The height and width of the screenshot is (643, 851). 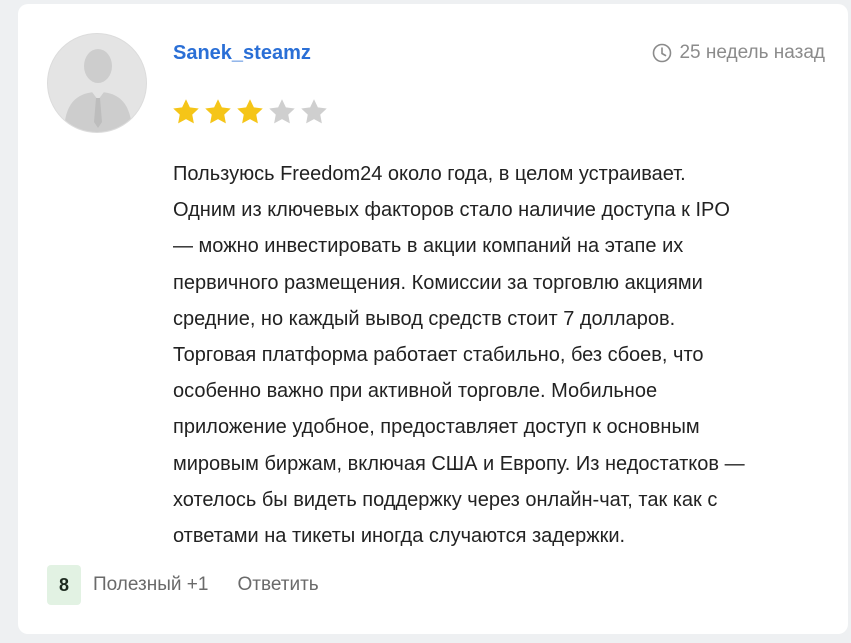 What do you see at coordinates (98, 90) in the screenshot?
I see `user-silhouette-icon` at bounding box center [98, 90].